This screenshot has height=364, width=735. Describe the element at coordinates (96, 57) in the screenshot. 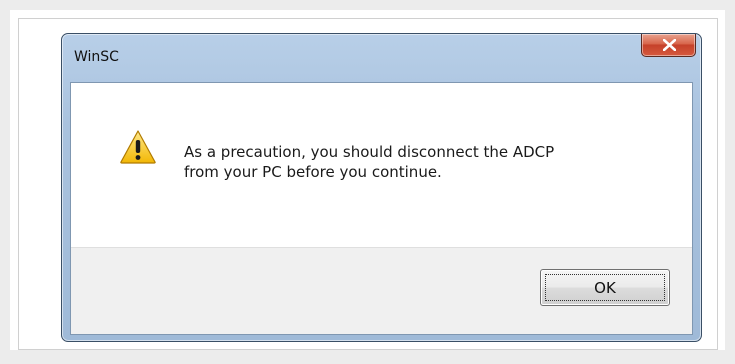

I see `window-title: WinSC` at that location.